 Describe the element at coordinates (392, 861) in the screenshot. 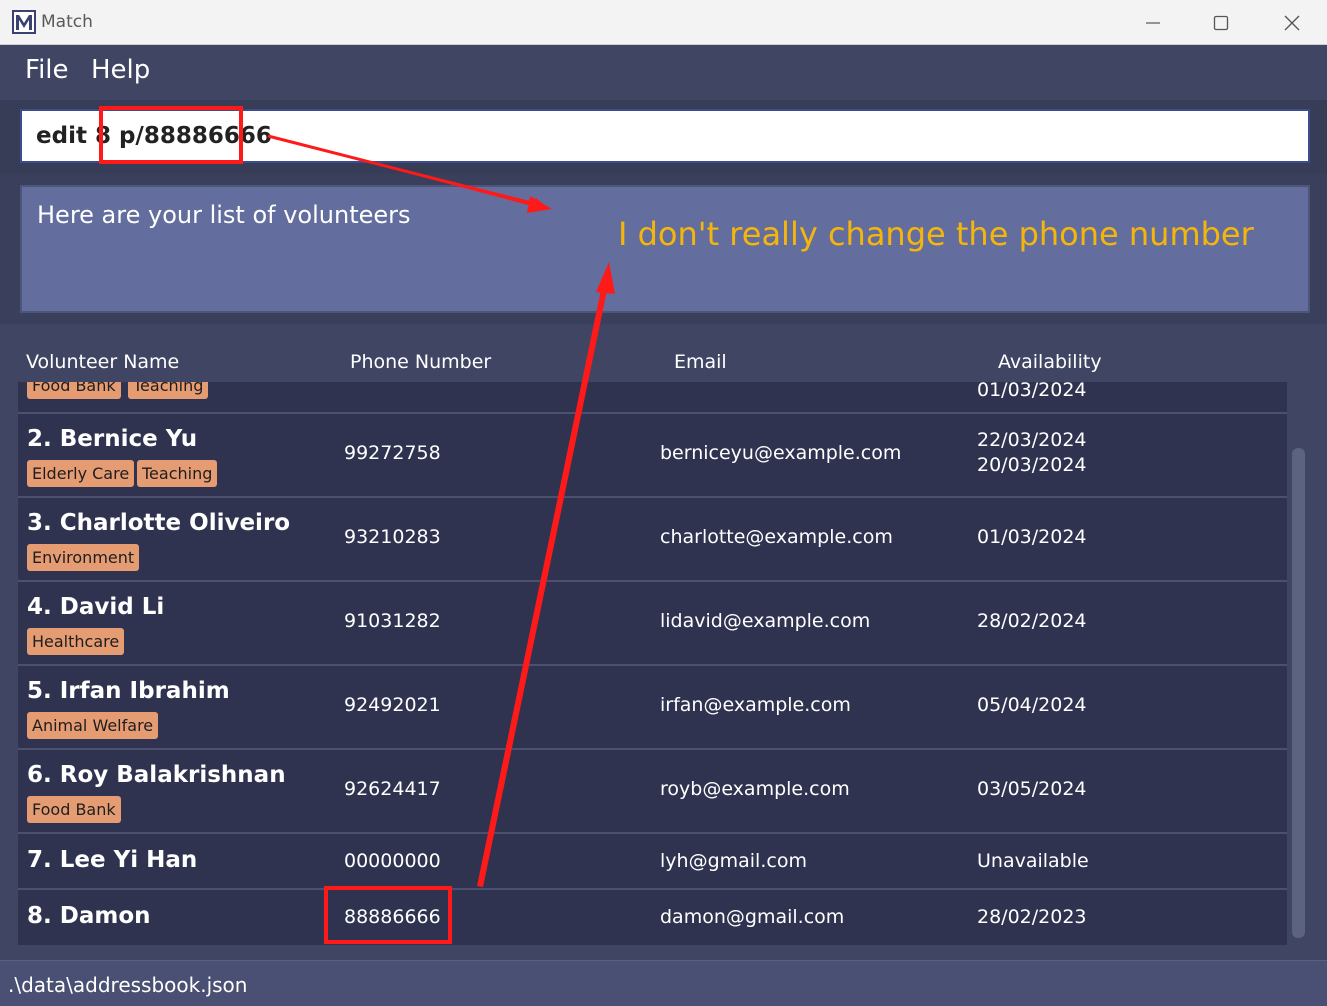

I see `phone-number: 00000000` at that location.